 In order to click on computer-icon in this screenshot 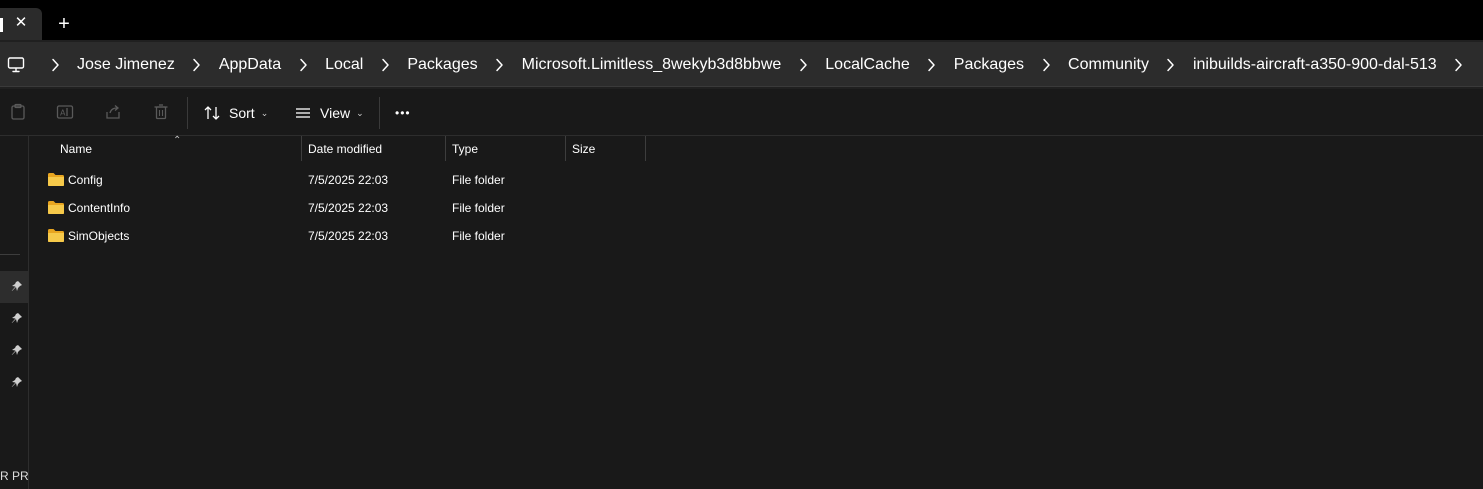, I will do `click(16, 65)`.